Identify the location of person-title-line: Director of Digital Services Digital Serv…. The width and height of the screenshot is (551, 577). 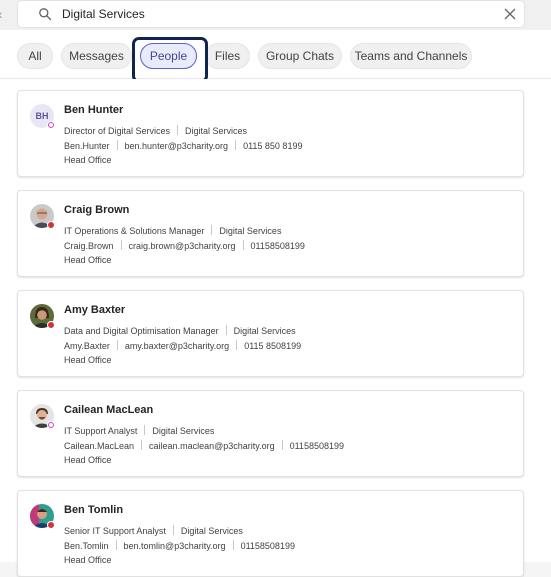
(155, 130).